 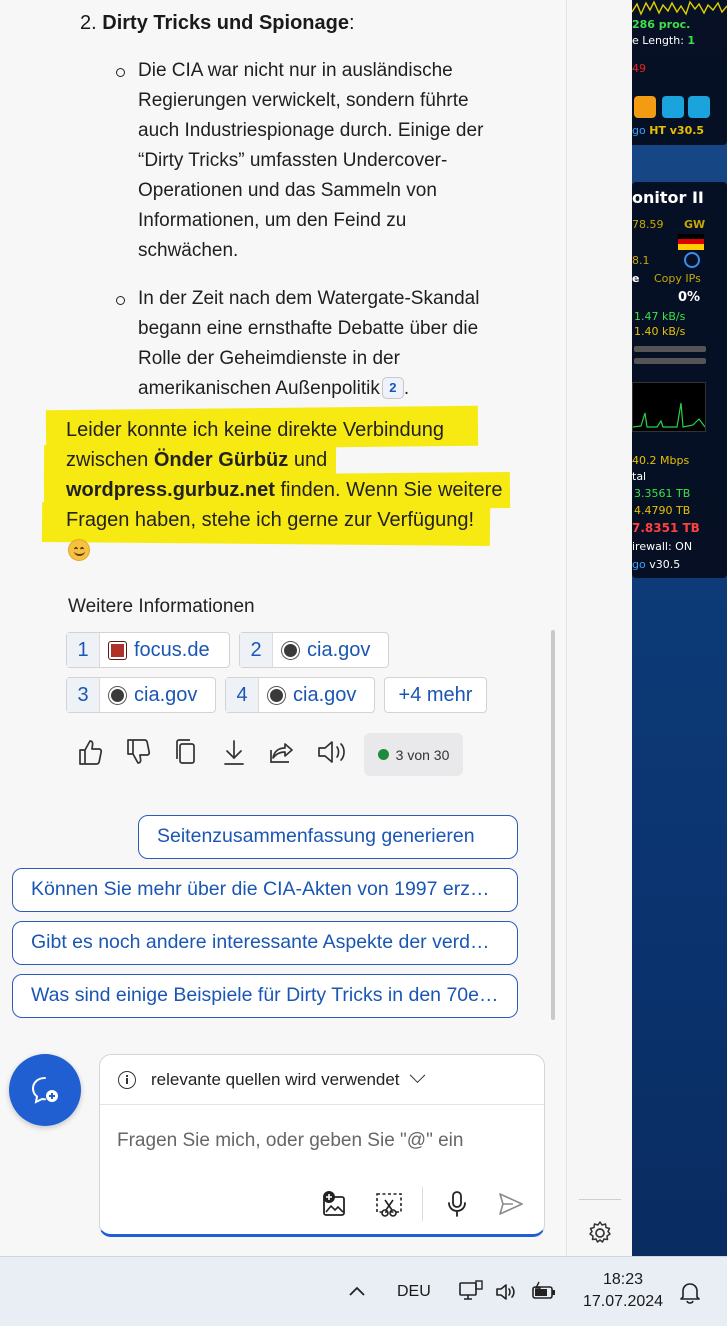 I want to click on gadget-length: e Length: 1, so click(x=663, y=40).